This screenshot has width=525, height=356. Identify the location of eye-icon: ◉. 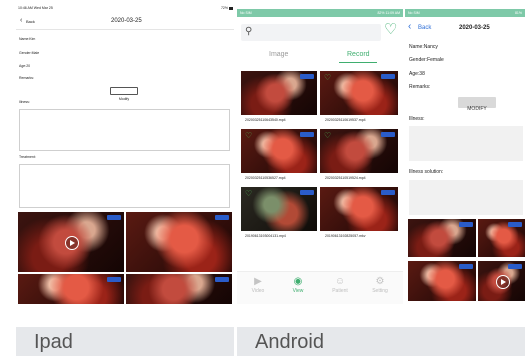
(298, 281).